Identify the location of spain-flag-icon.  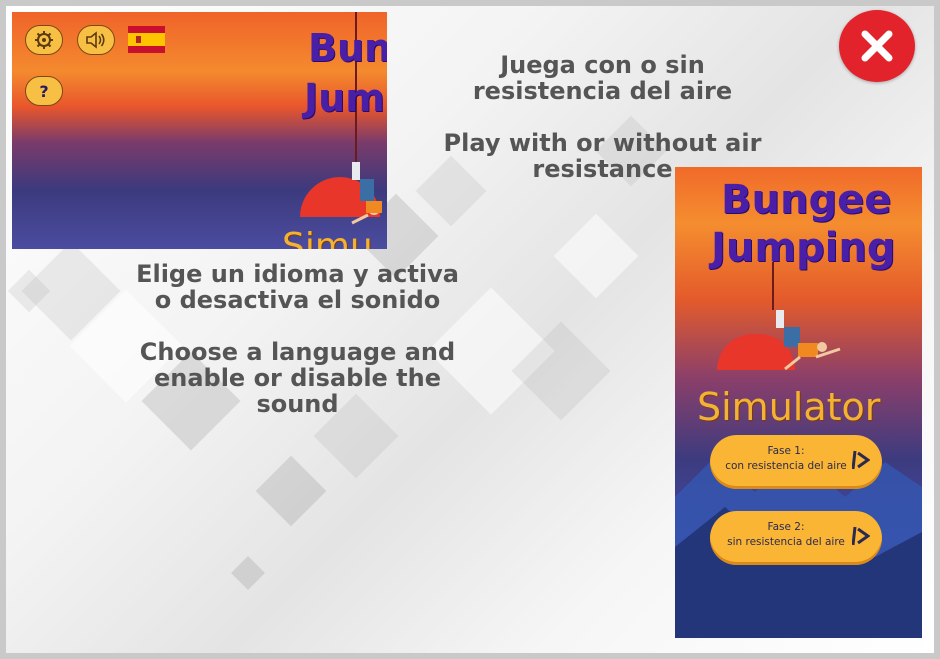
(146, 39).